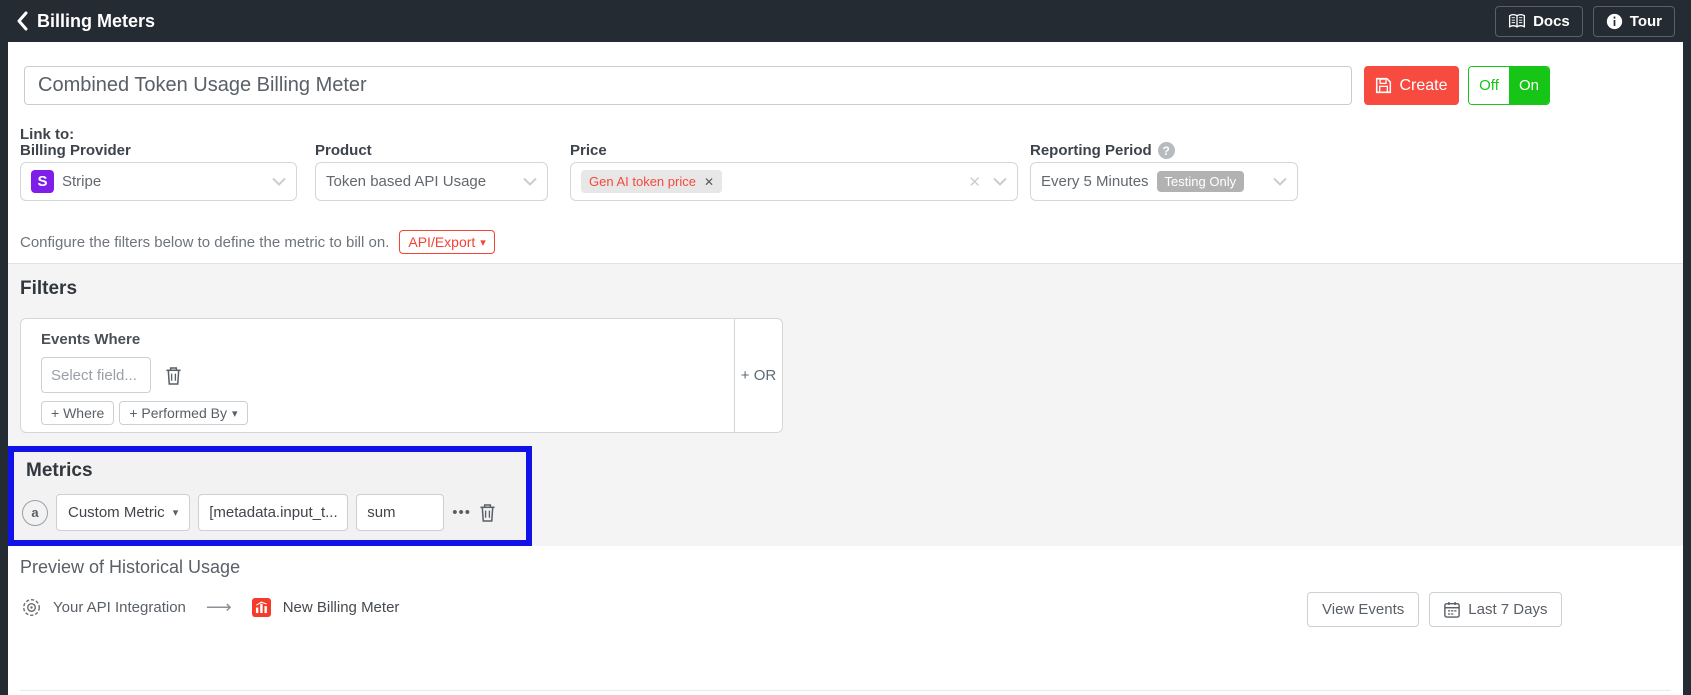  Describe the element at coordinates (1166, 150) in the screenshot. I see `help-icon: ?` at that location.